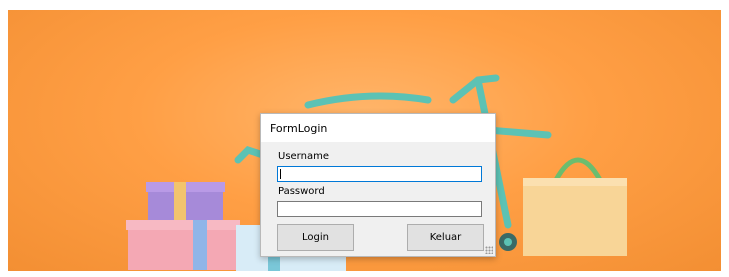 Image resolution: width=729 pixels, height=277 pixels. I want to click on username-input, so click(379, 174).